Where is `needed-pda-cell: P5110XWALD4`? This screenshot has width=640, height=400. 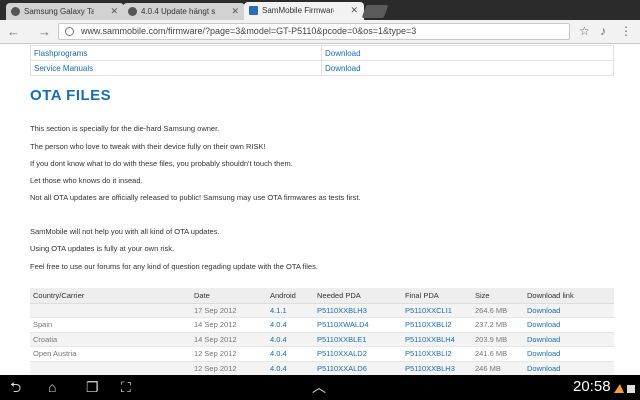 needed-pda-cell: P5110XWALD4 is located at coordinates (358, 325).